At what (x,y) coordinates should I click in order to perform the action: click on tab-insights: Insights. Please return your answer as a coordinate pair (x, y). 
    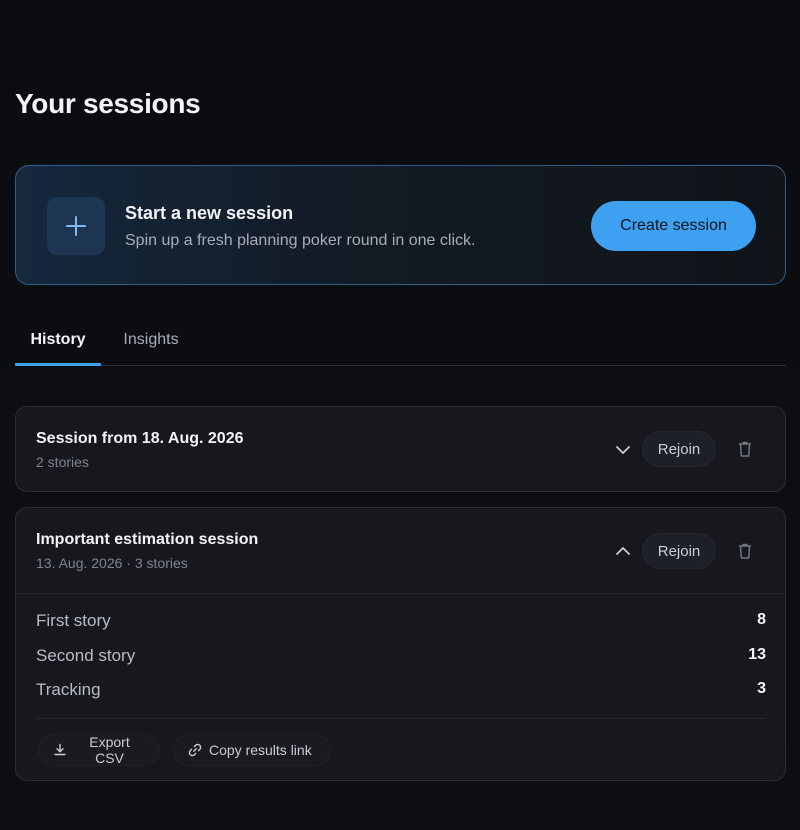
    Looking at the image, I should click on (151, 340).